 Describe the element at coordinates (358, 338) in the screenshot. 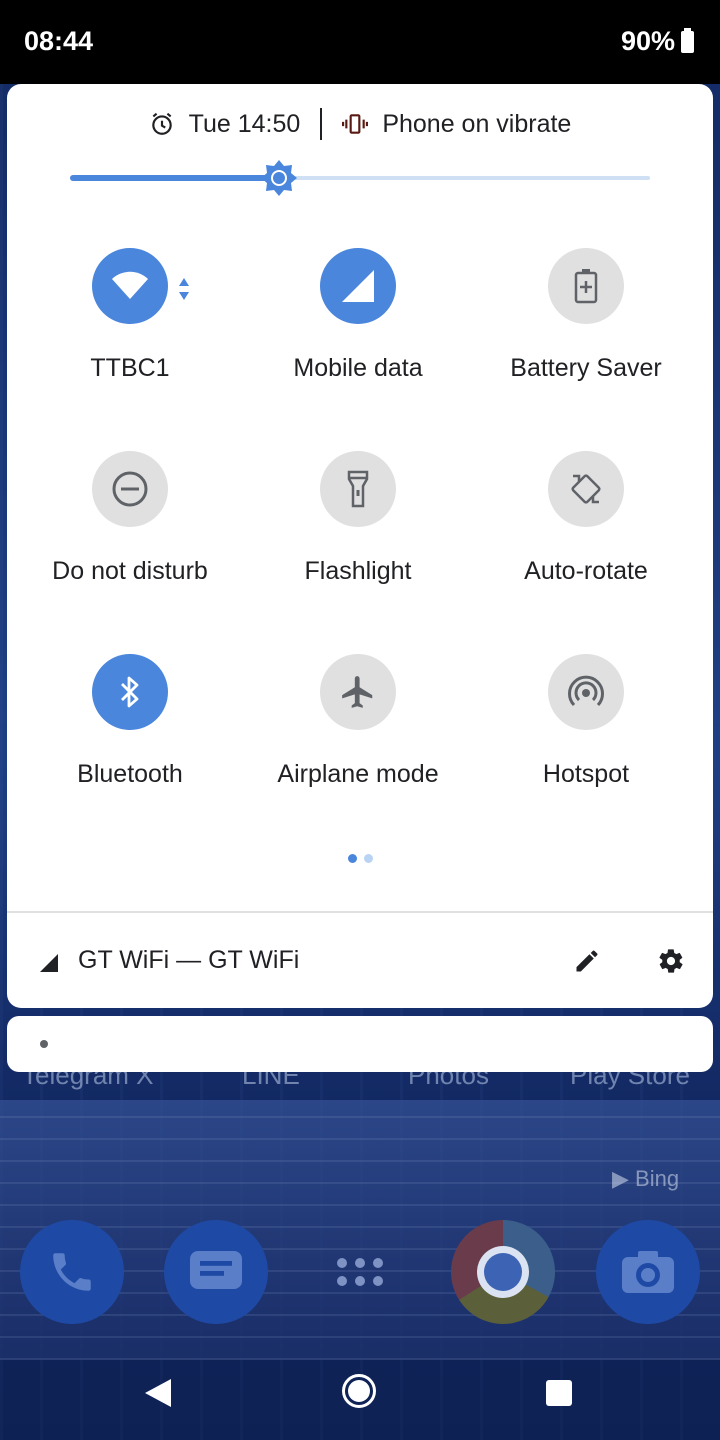

I see `tile-mobile-data: Mobile data` at that location.